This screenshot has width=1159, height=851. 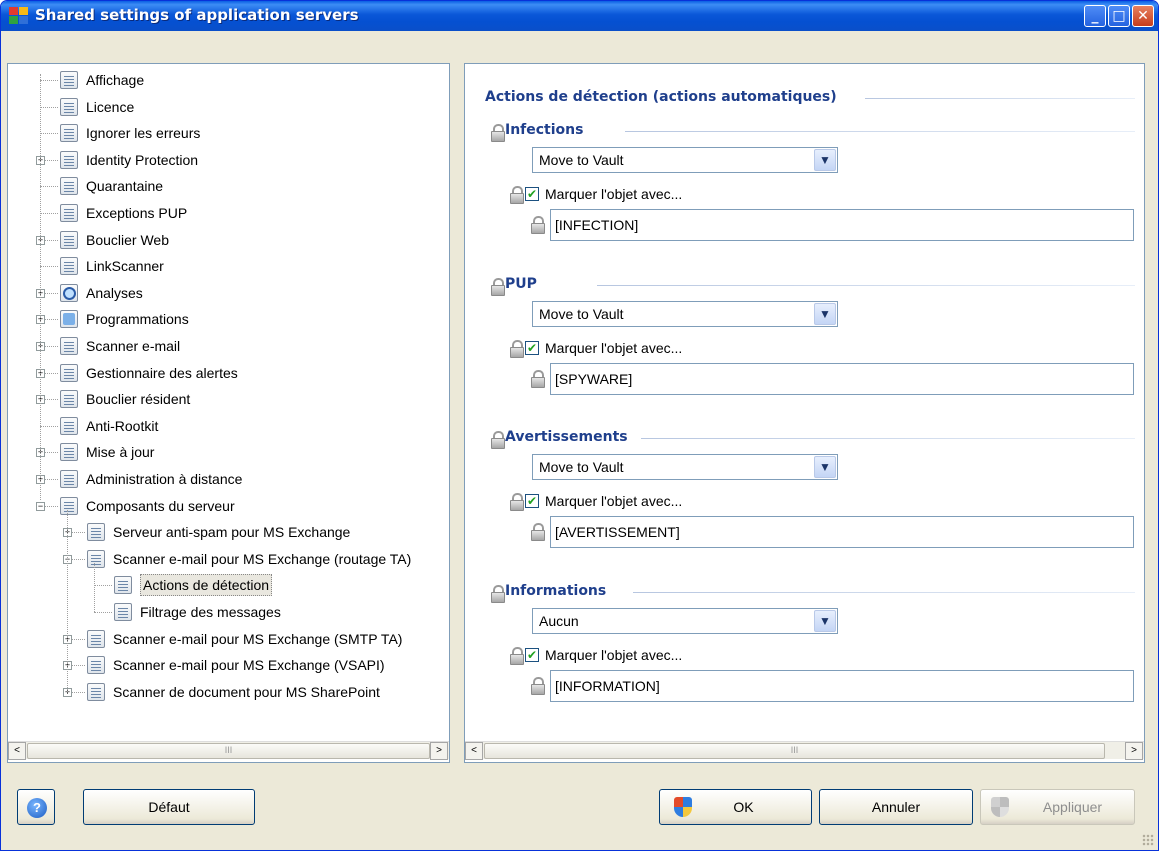 I want to click on help-button: ?, so click(x=36, y=807).